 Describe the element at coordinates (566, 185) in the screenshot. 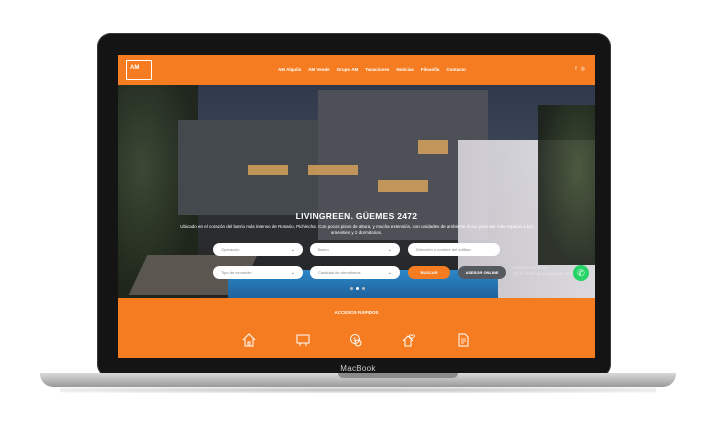

I see `hero-trees-right` at that location.